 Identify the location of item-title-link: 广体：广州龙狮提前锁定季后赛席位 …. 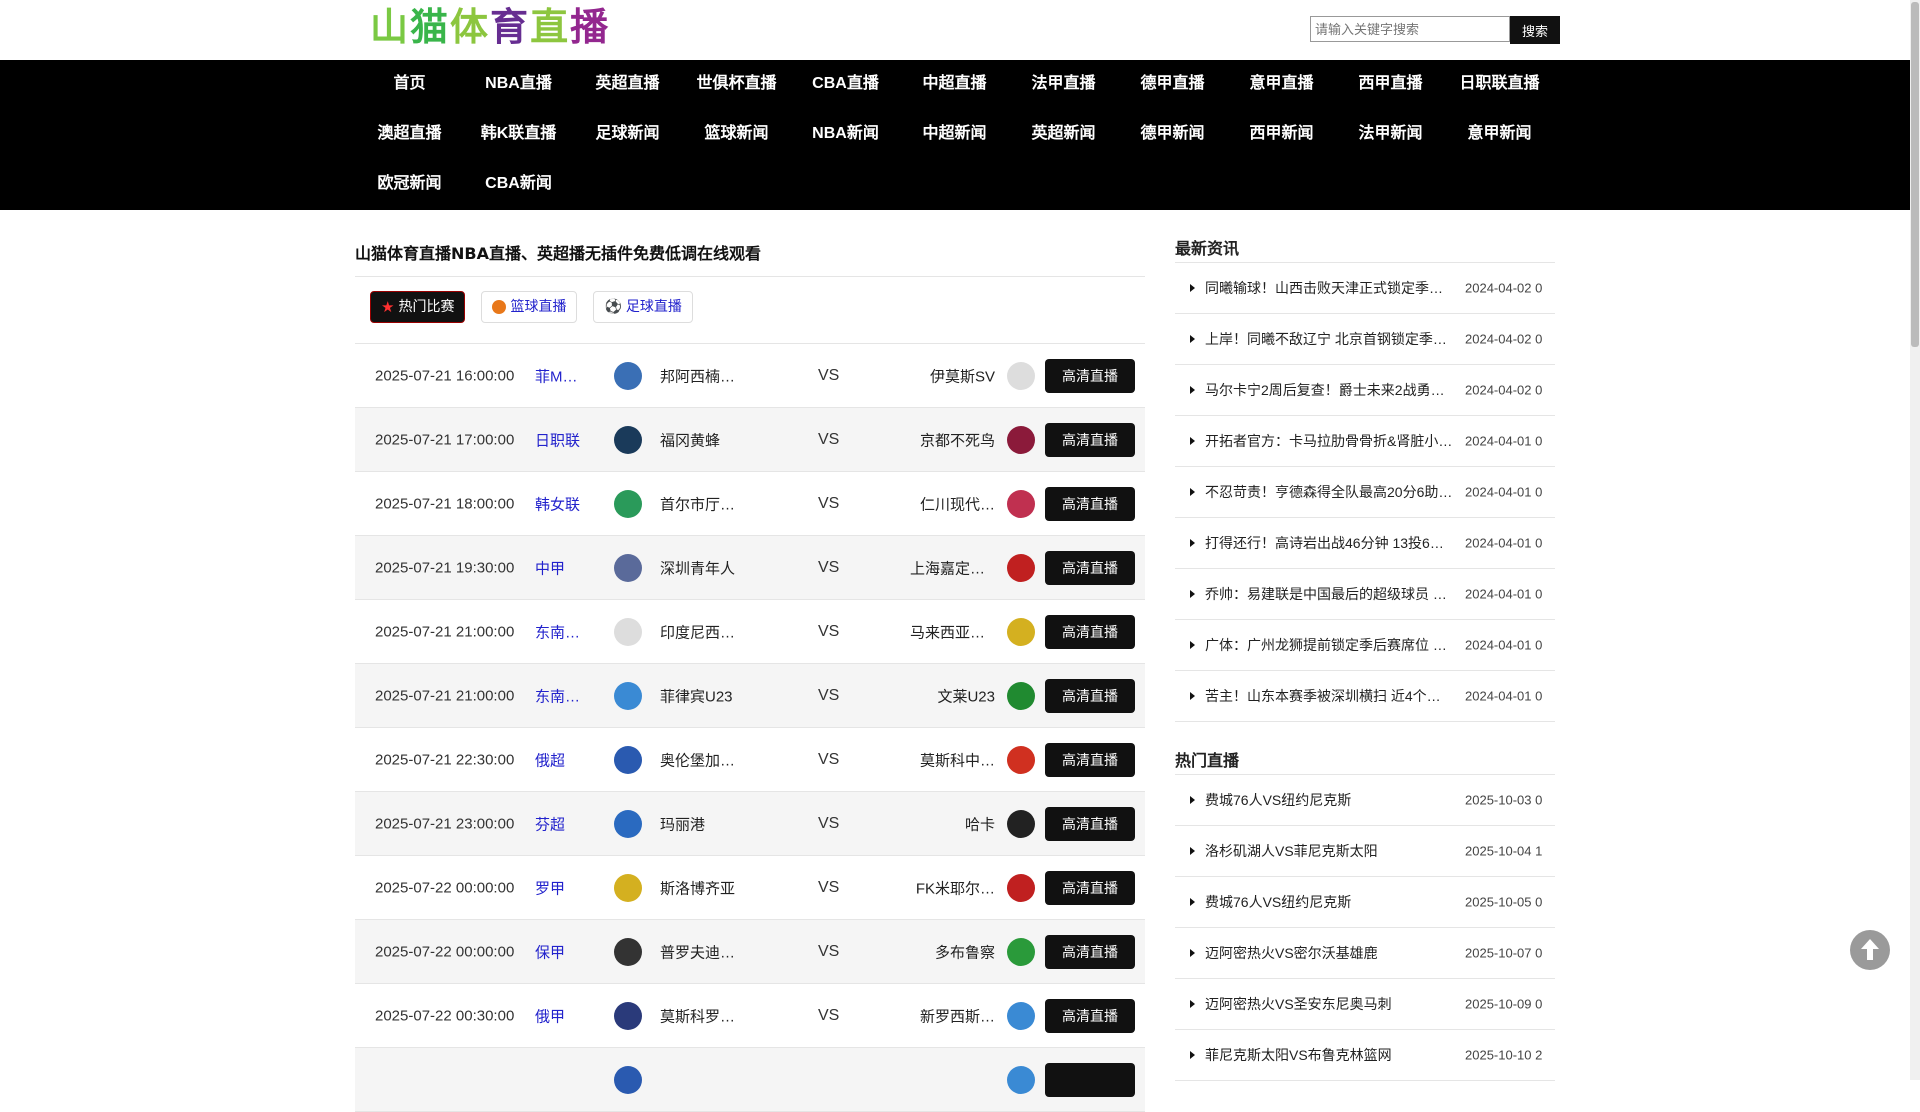
(1330, 645).